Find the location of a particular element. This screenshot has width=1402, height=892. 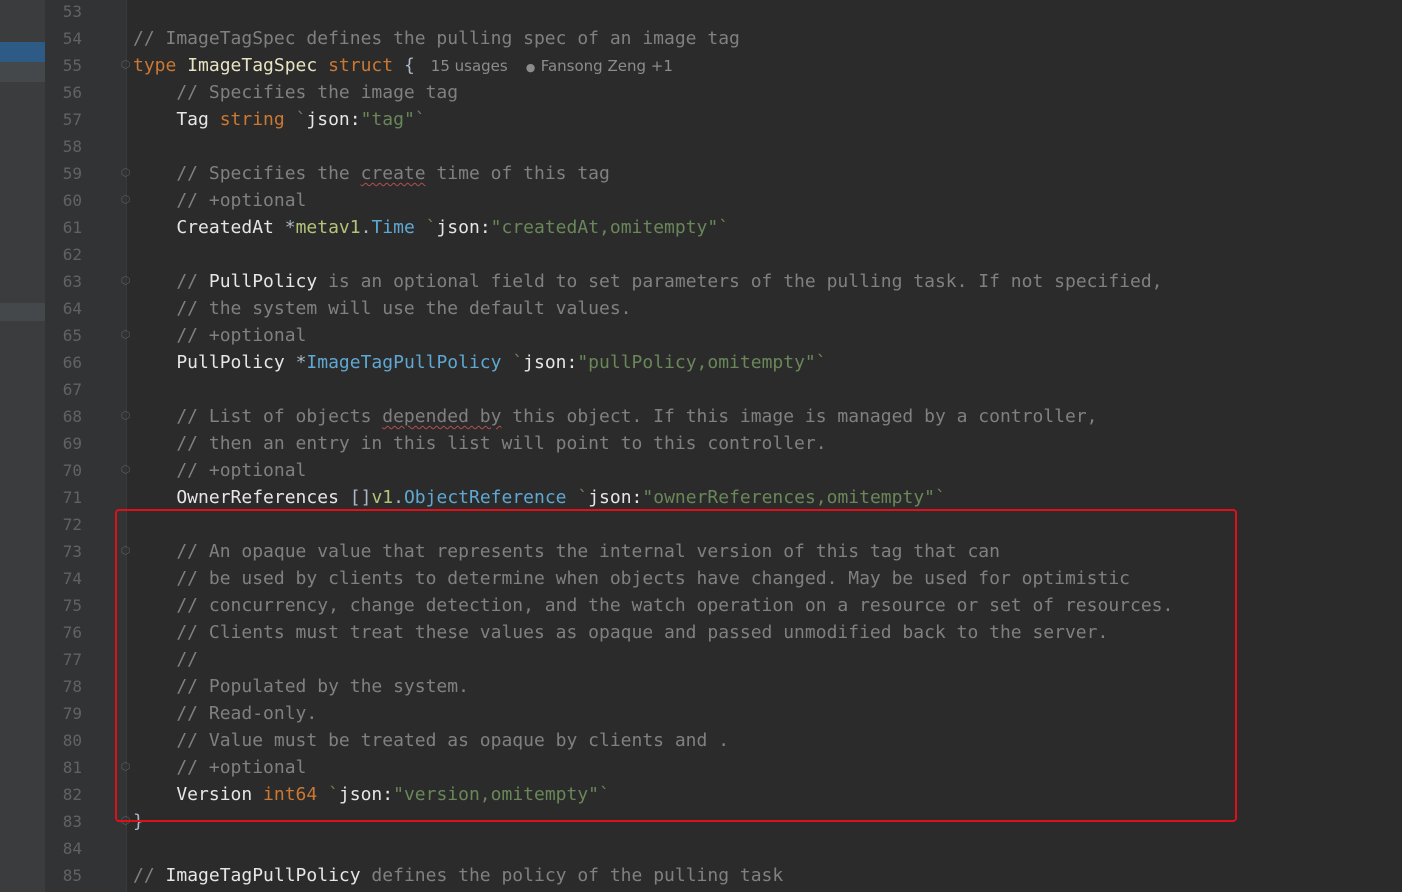

line-number: 76 is located at coordinates (72, 632).